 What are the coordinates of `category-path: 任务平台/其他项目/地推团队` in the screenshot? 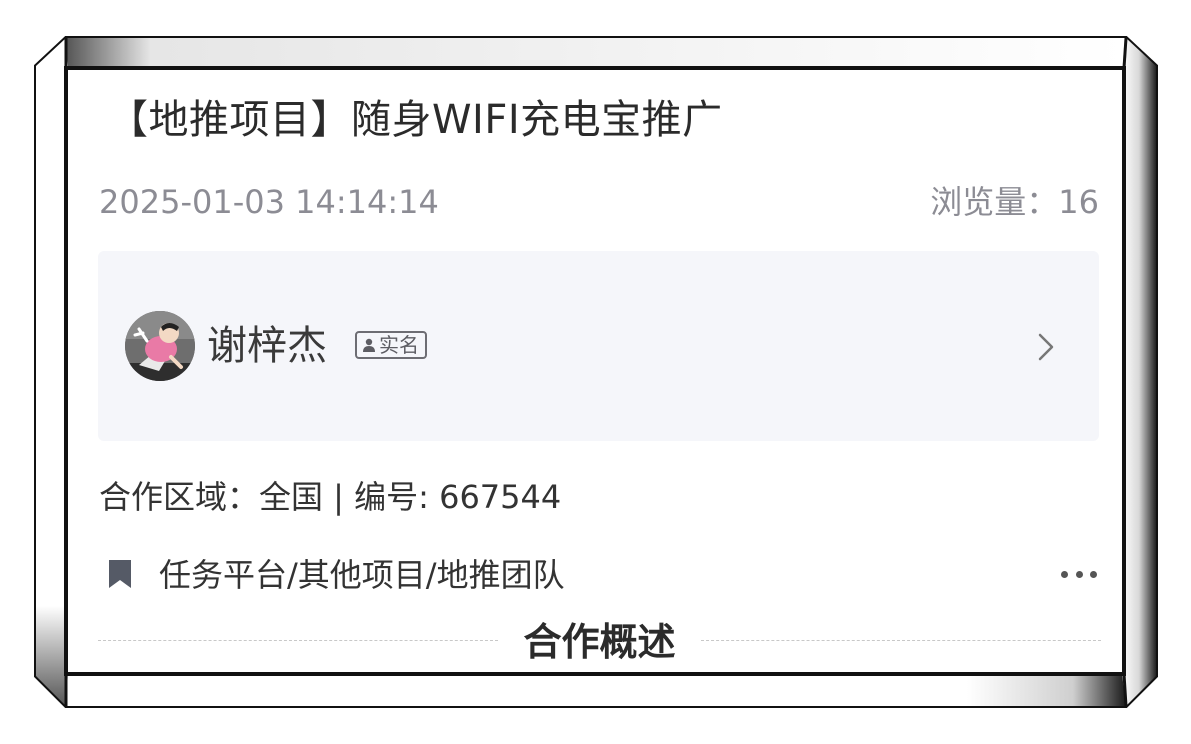 It's located at (362, 575).